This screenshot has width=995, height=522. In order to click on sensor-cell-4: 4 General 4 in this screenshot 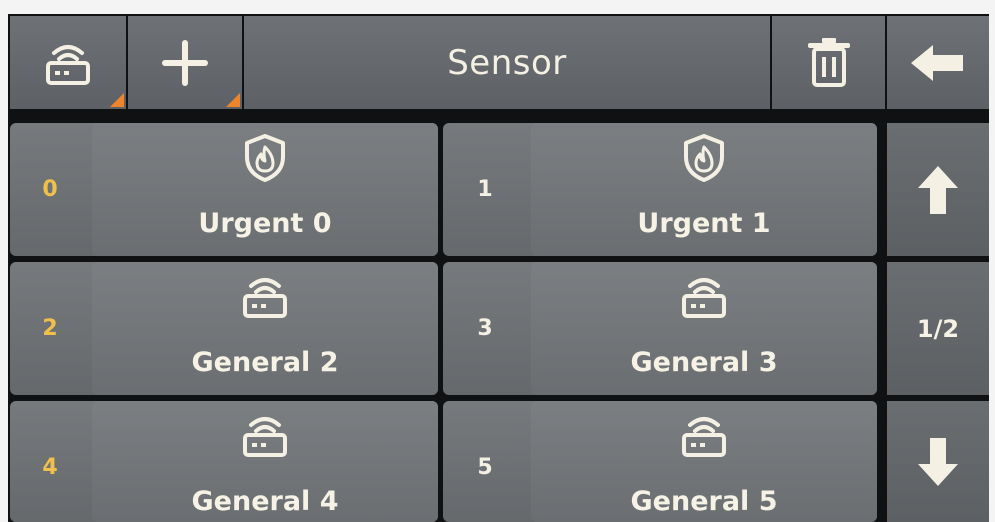, I will do `click(224, 461)`.